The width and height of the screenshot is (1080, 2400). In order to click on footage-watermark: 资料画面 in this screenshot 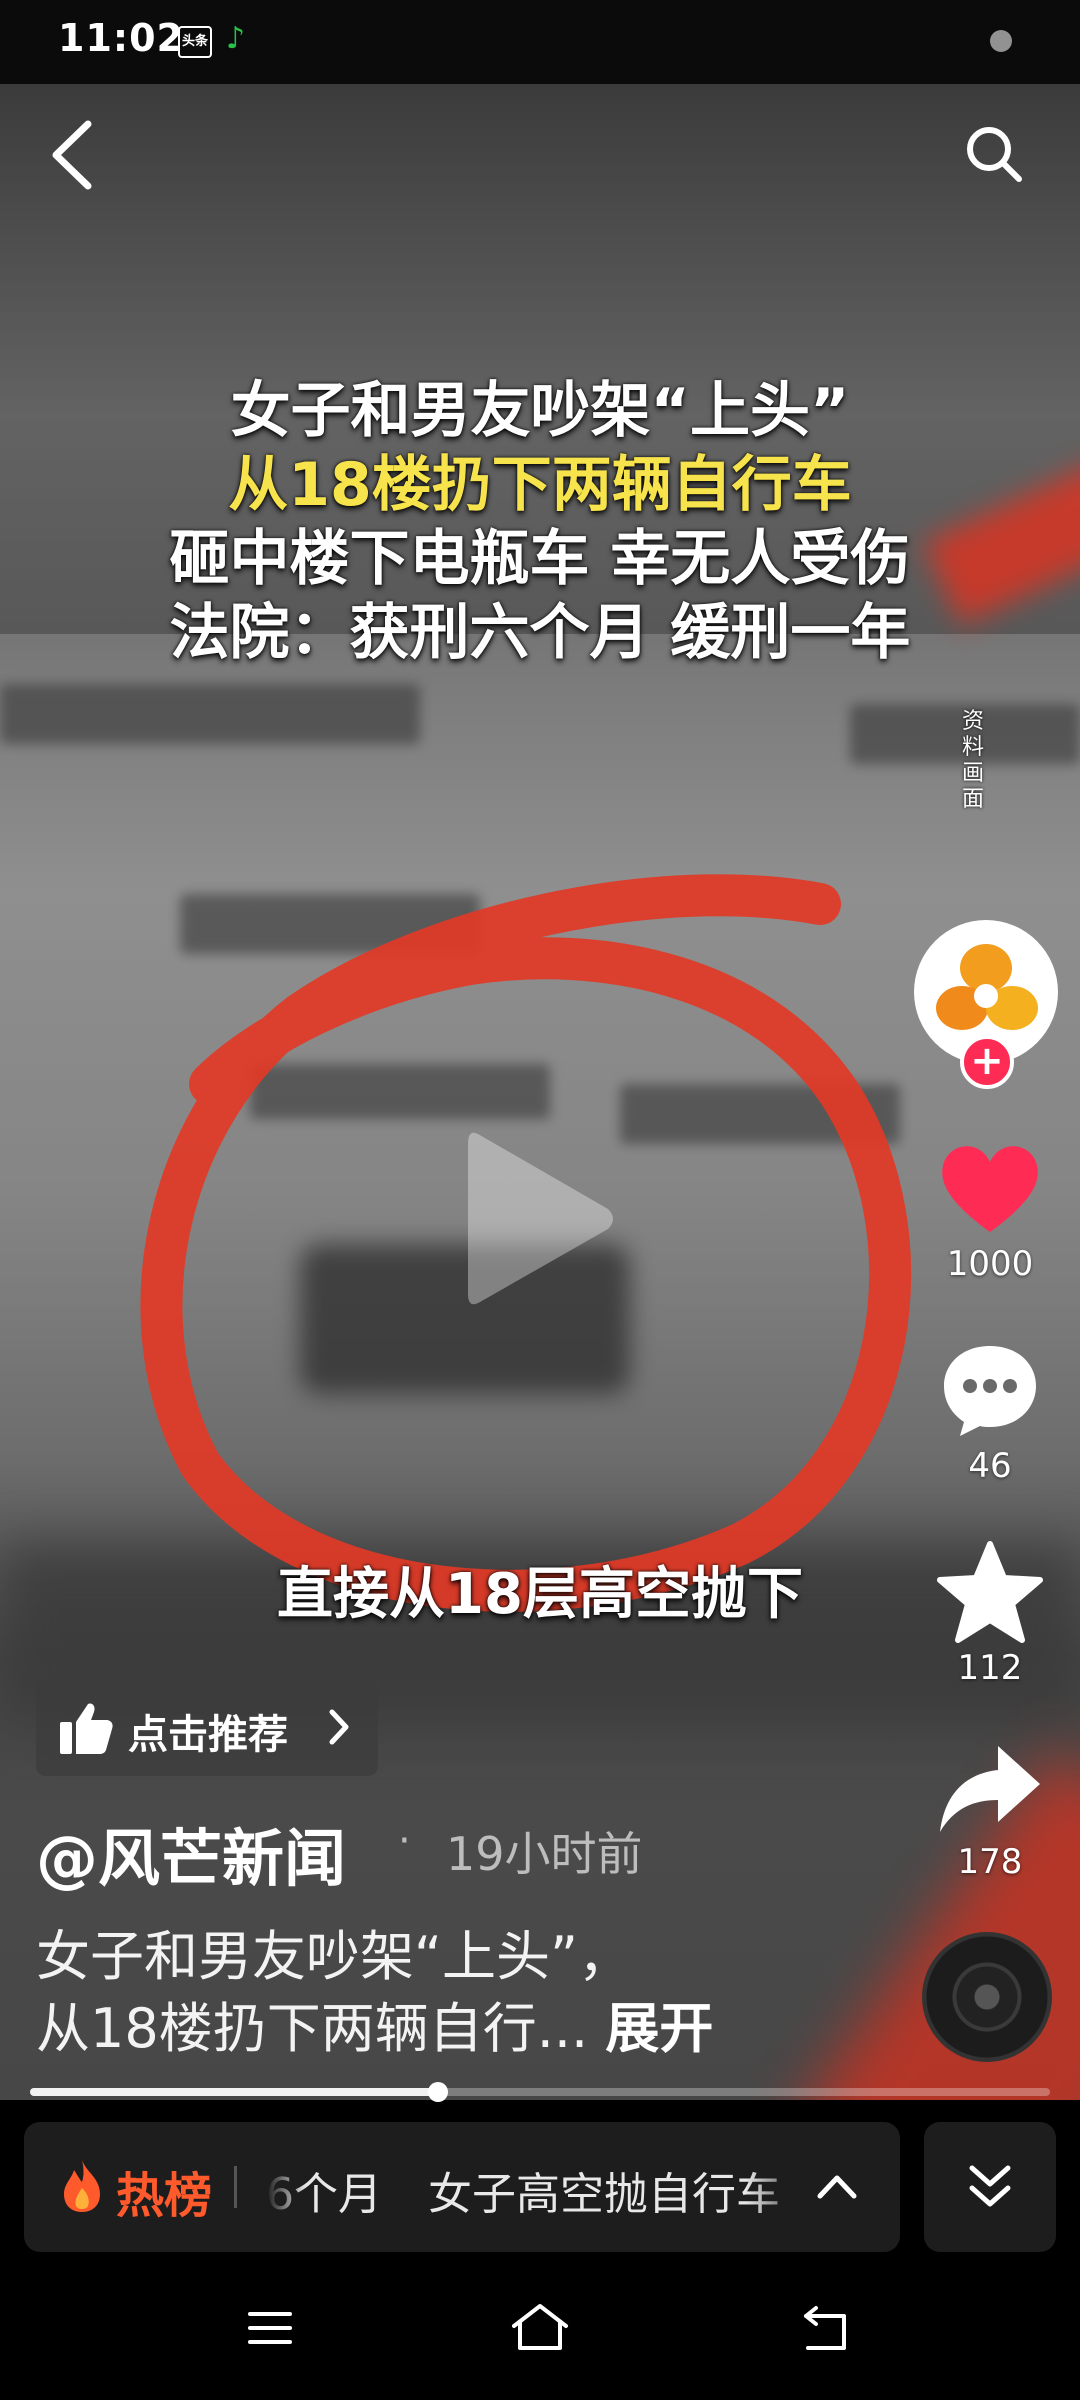, I will do `click(972, 760)`.